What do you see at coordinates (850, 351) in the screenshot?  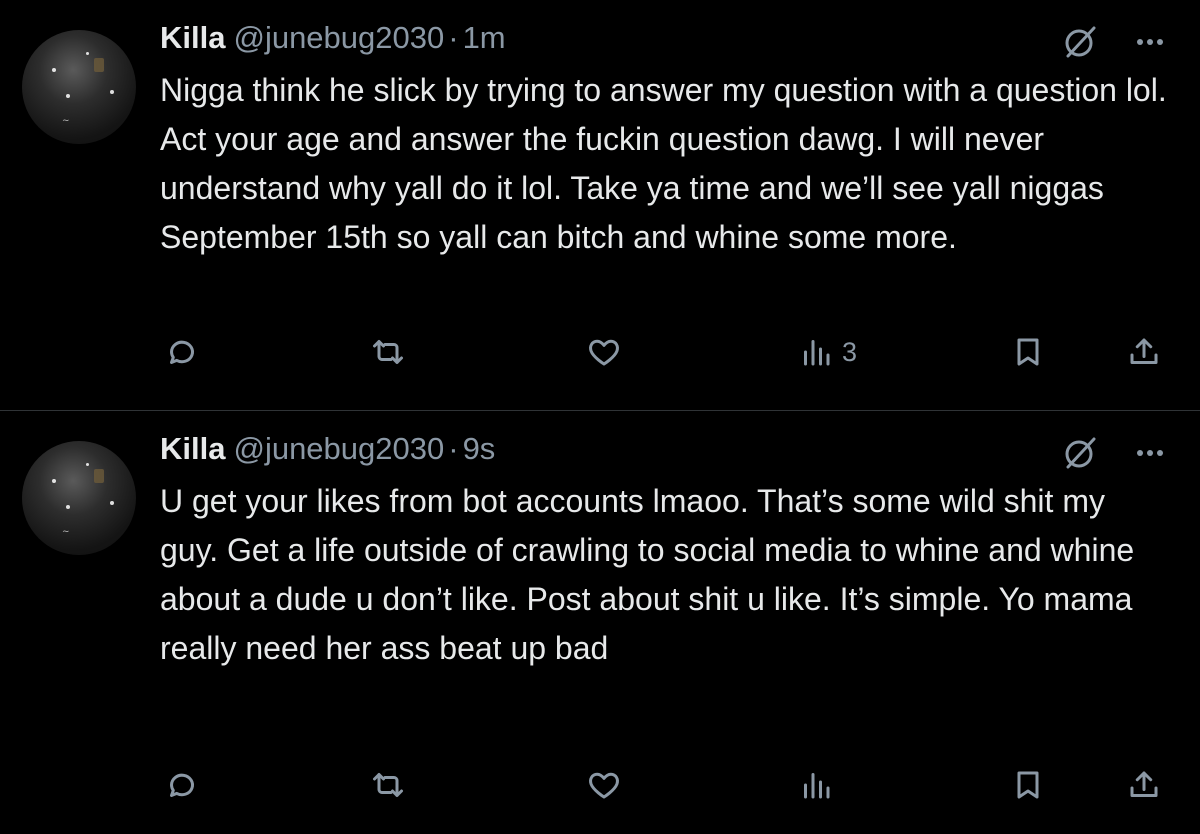 I see `views-count: 3` at bounding box center [850, 351].